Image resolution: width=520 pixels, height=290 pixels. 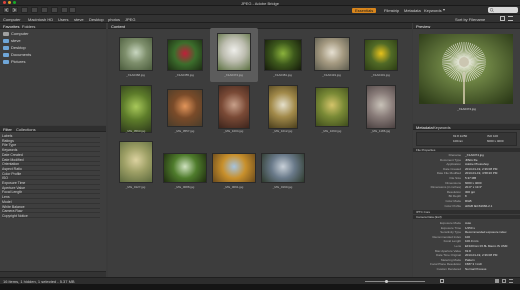 What do you see at coordinates (450, 159) in the screenshot?
I see `metadata-key: Document Type` at bounding box center [450, 159].